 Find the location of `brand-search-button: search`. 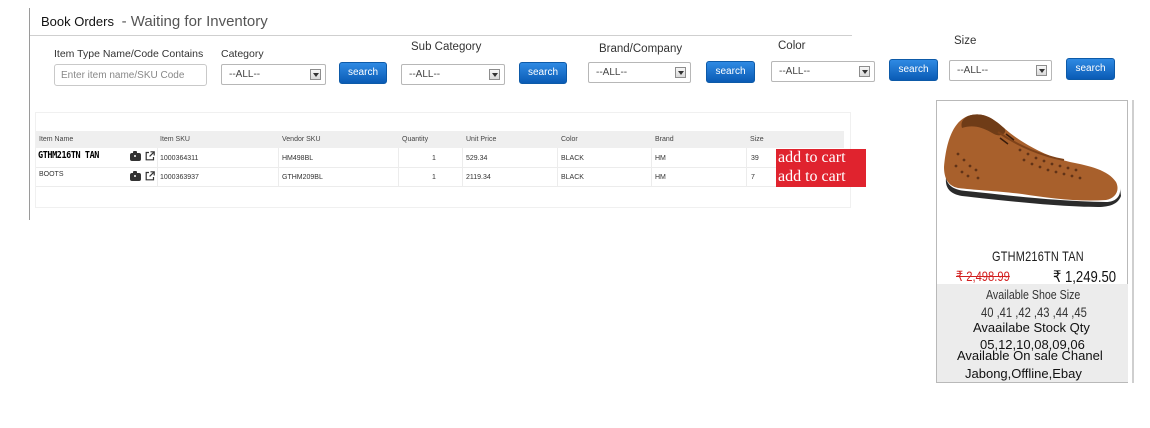

brand-search-button: search is located at coordinates (730, 72).